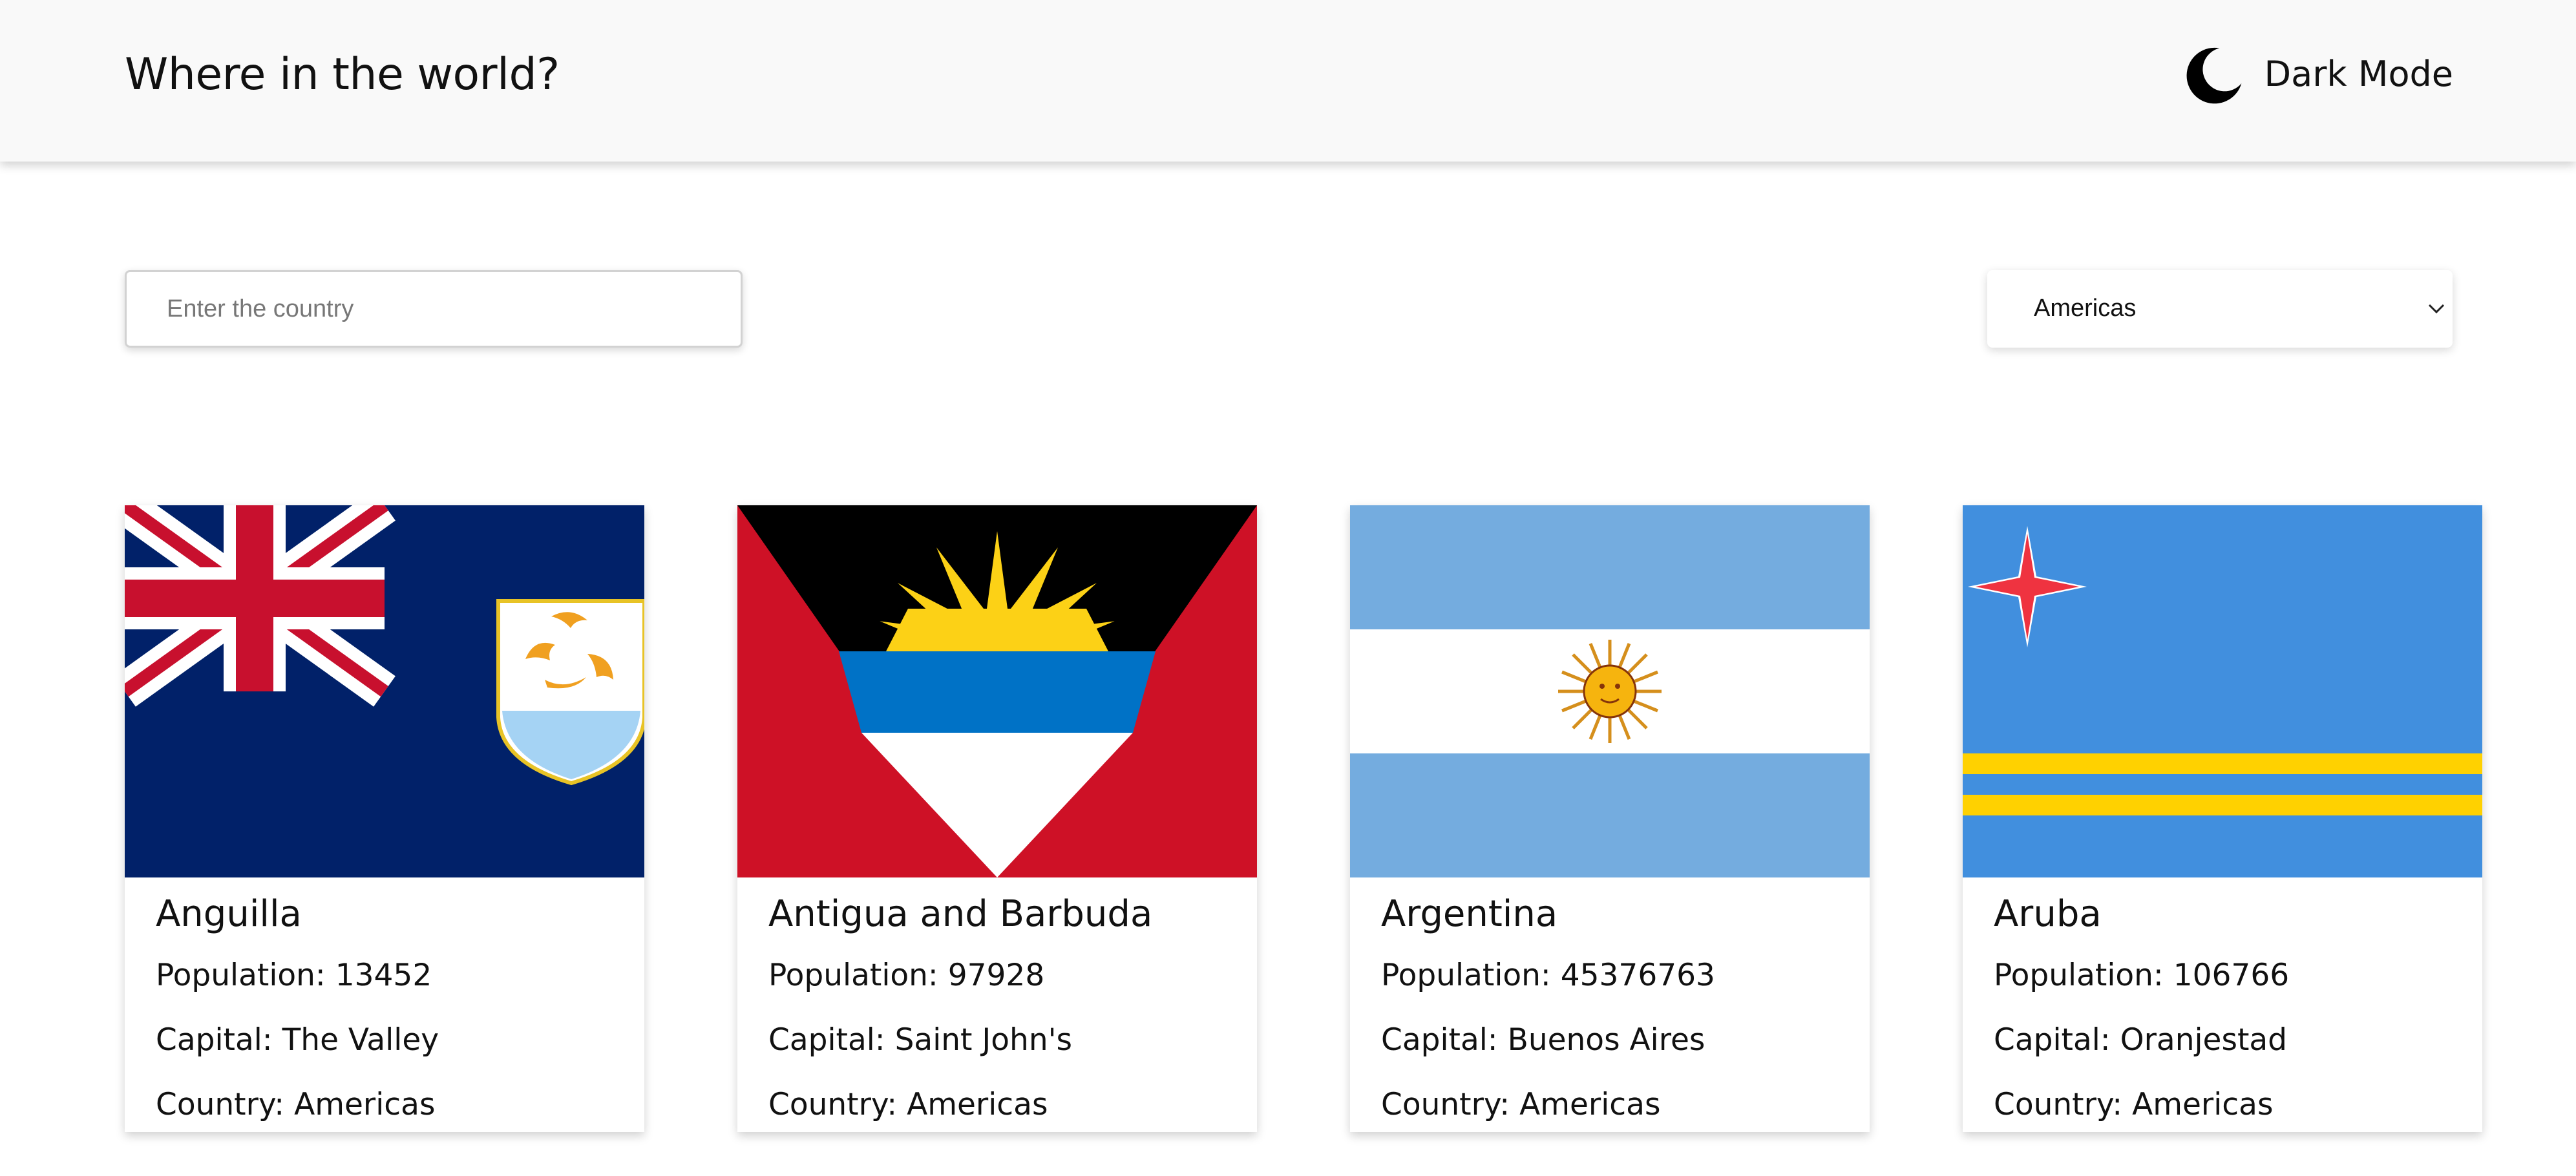  I want to click on region-filter-select: Americas, so click(2220, 309).